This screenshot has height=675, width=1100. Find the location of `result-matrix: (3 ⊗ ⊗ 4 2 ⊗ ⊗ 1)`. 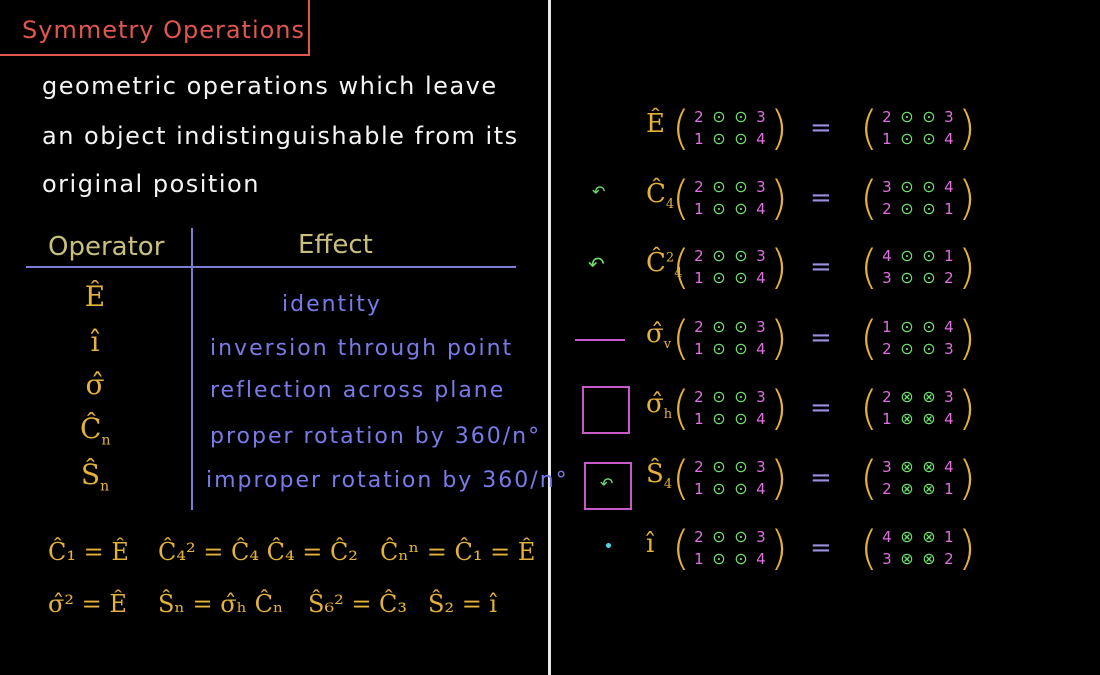

result-matrix: (3 ⊗ ⊗ 4 2 ⊗ ⊗ 1) is located at coordinates (918, 478).